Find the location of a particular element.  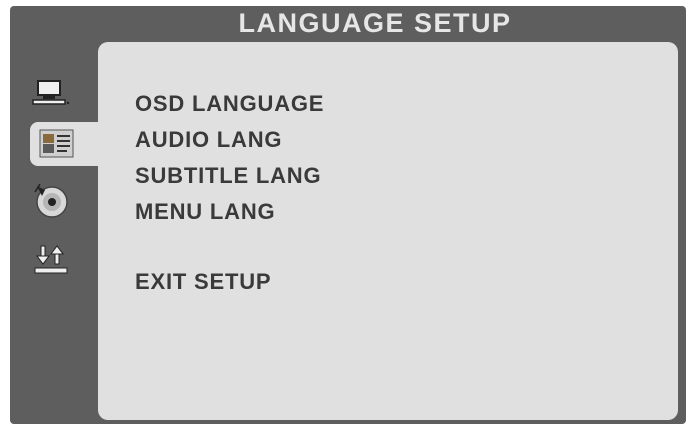

monitor-icon is located at coordinates (51, 94).